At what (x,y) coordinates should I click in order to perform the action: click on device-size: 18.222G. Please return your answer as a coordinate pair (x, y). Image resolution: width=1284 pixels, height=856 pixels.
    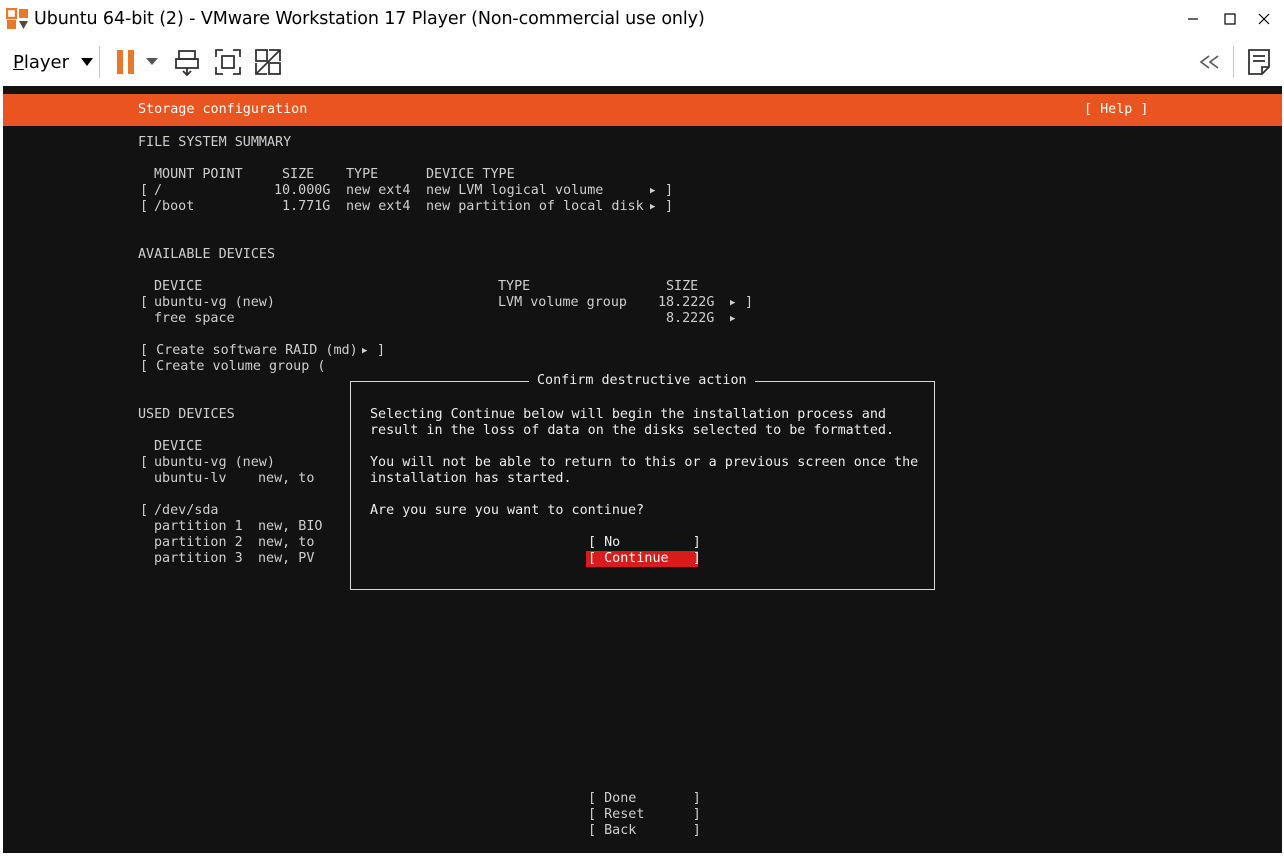
    Looking at the image, I should click on (686, 302).